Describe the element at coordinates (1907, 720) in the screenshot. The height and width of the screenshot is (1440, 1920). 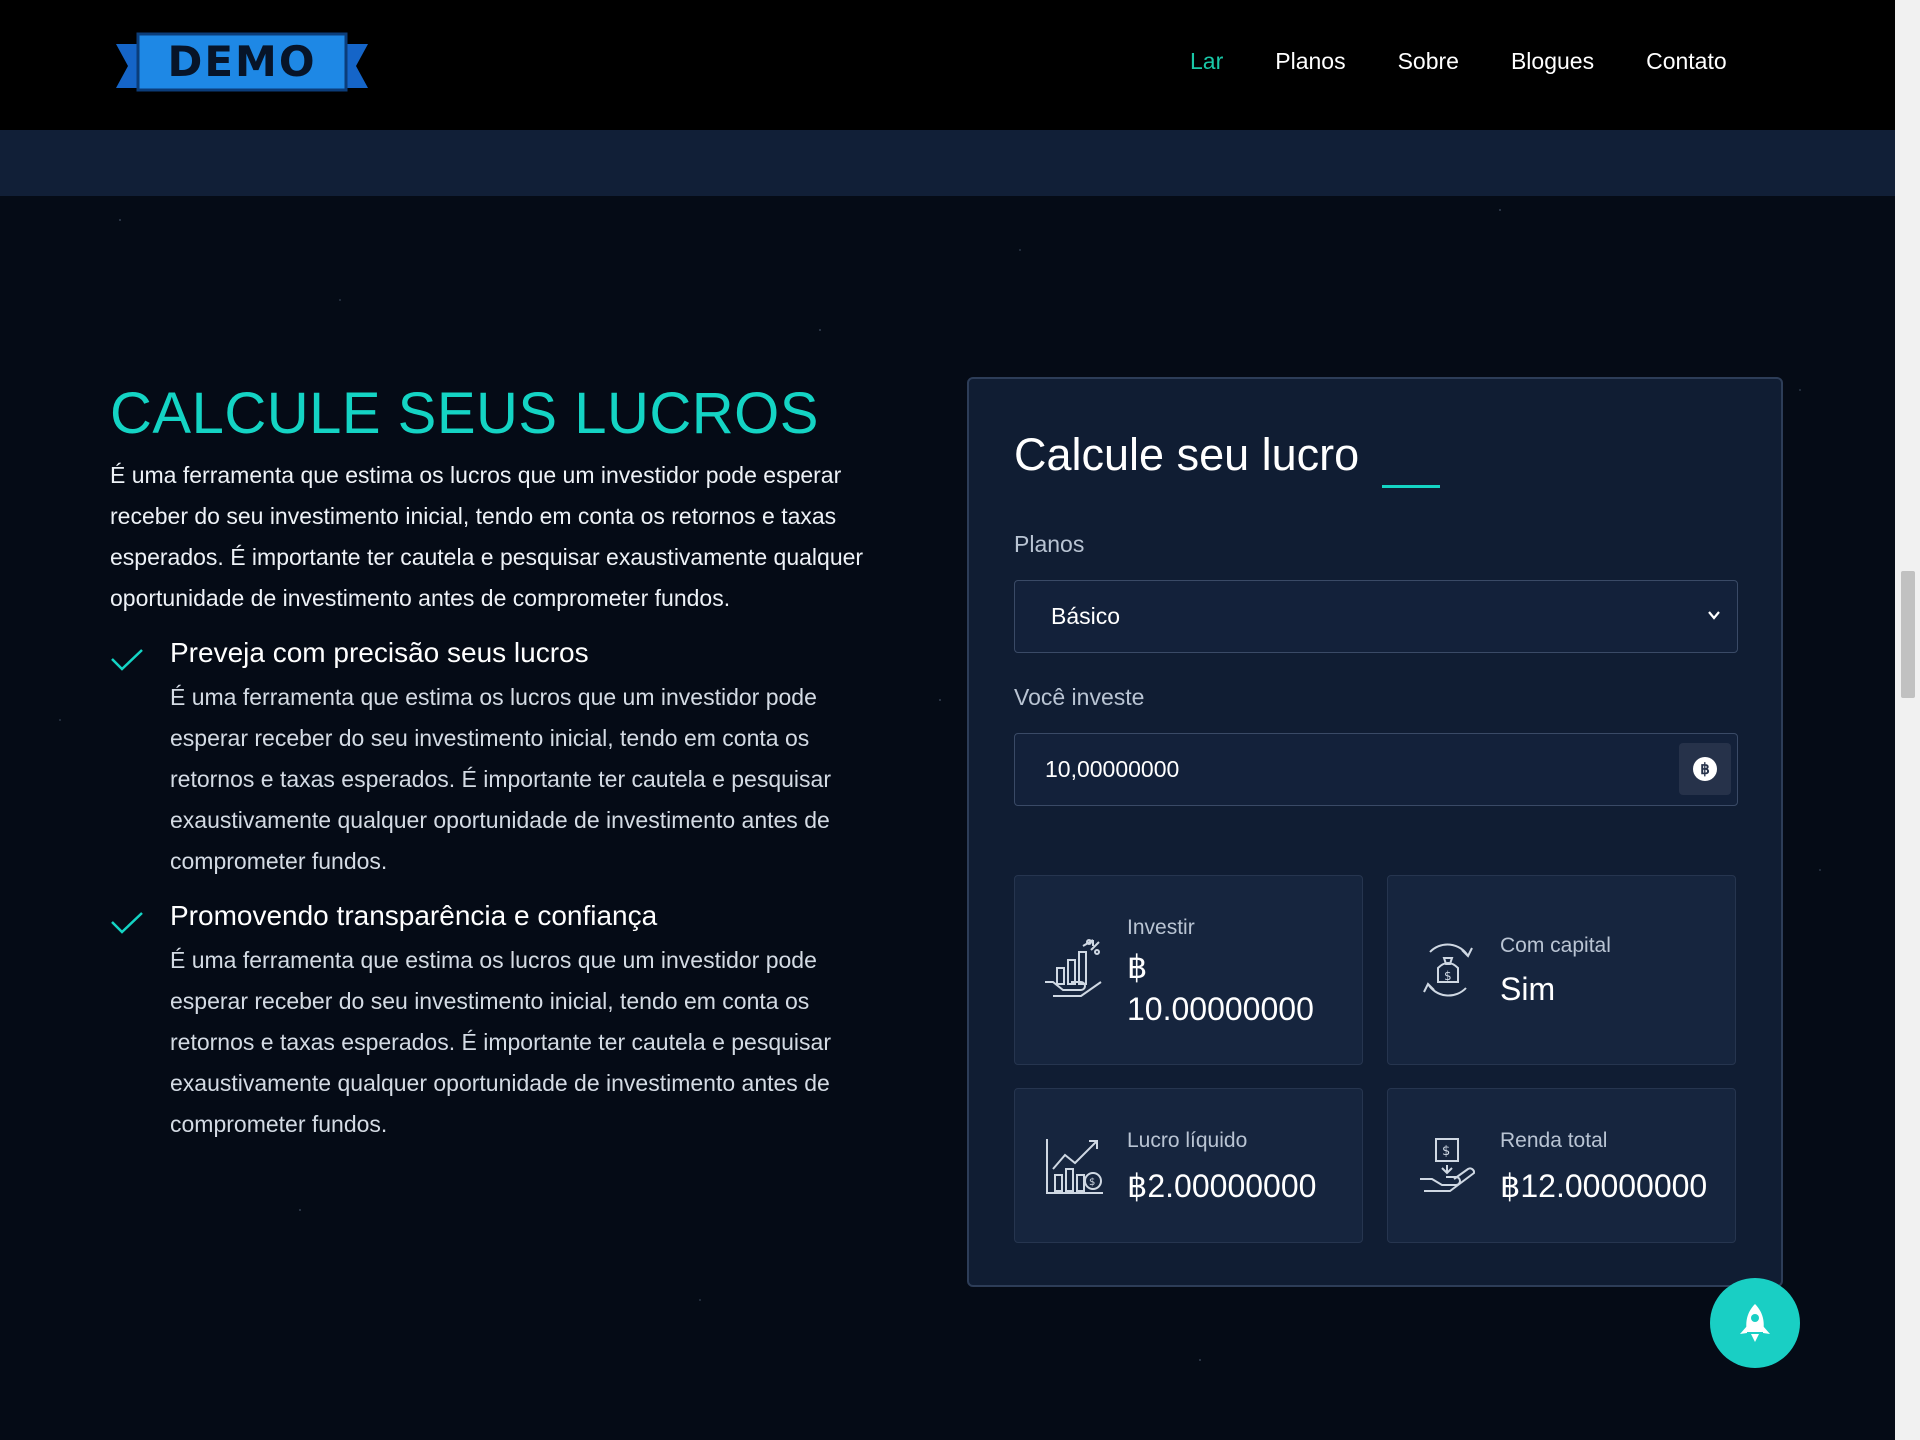
I see `page-scrollbar` at that location.